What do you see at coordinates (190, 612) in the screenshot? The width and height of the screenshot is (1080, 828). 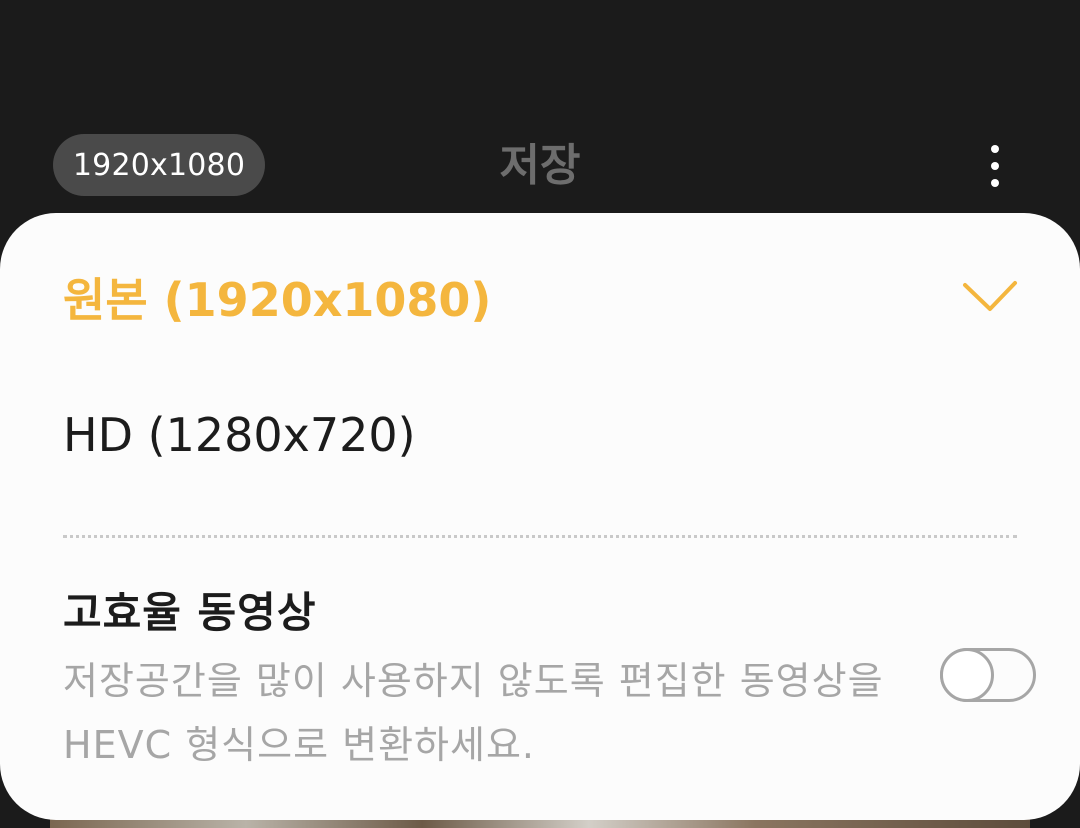 I see `hevc-setting-title: 고효율 동영상` at bounding box center [190, 612].